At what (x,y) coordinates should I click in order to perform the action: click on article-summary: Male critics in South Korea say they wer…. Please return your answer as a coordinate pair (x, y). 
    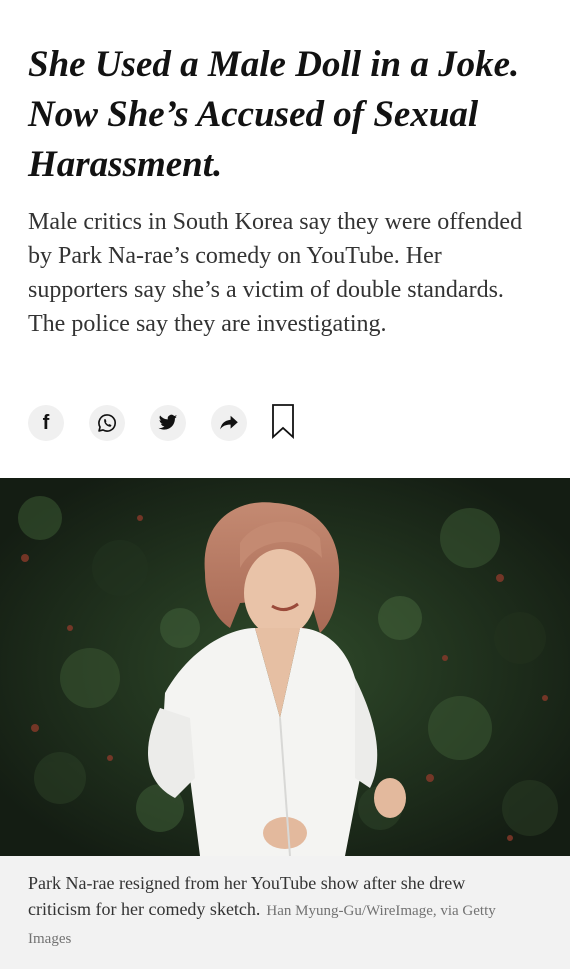
    Looking at the image, I should click on (275, 273).